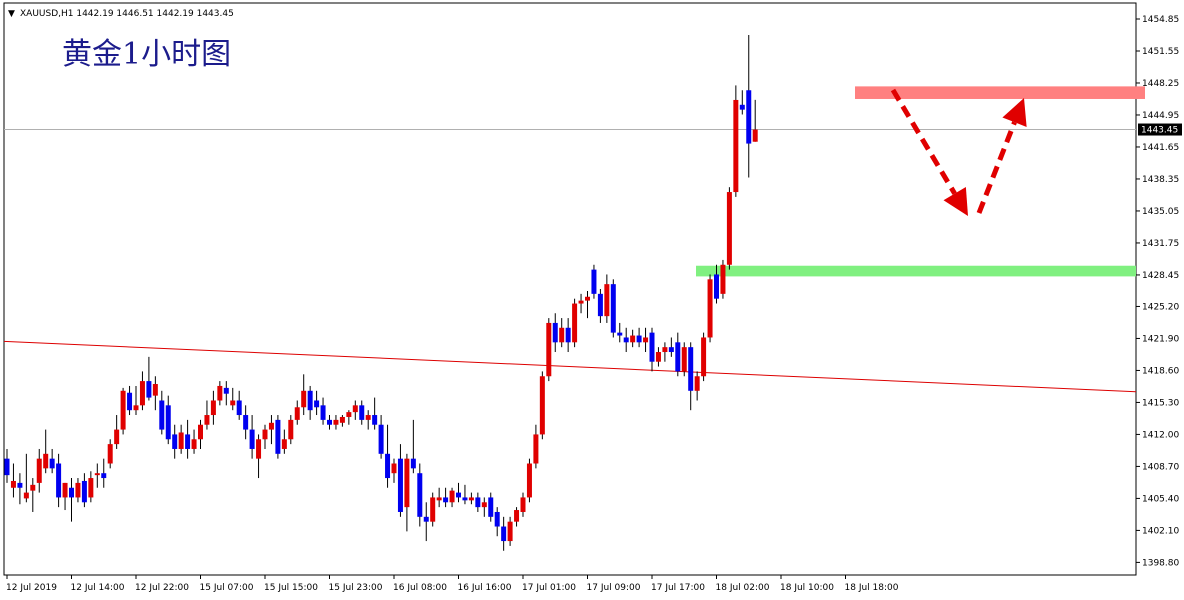 The height and width of the screenshot is (600, 1184). I want to click on y-tick-label: 1441.65, so click(1160, 148).